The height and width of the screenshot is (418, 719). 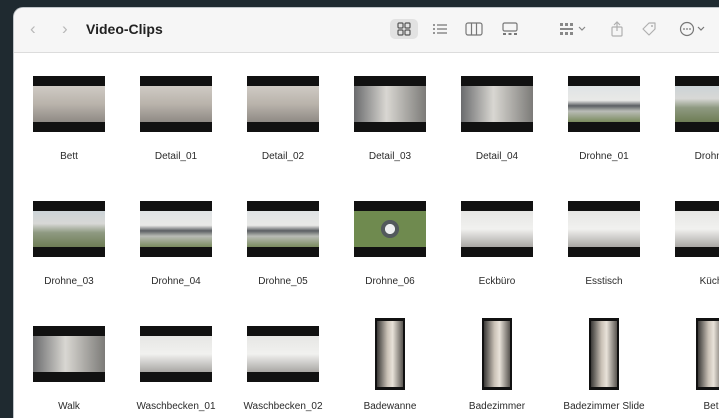 What do you see at coordinates (404, 29) in the screenshot?
I see `grid-view-icon` at bounding box center [404, 29].